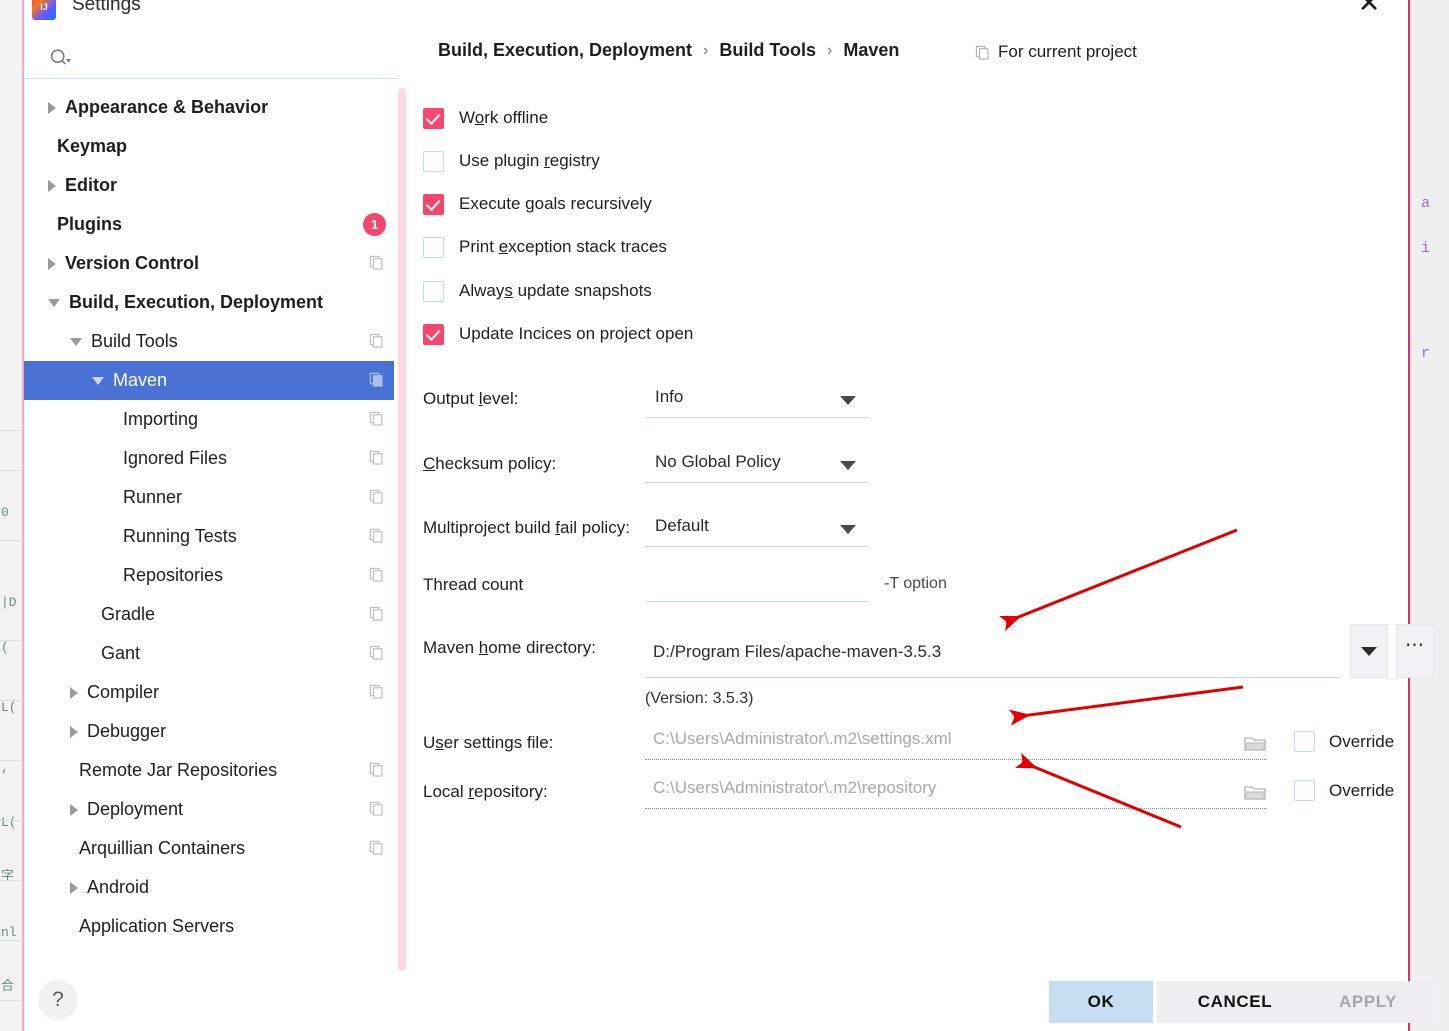 This screenshot has height=1031, width=1449. I want to click on sidebar-item-application-servers: Application Servers, so click(209, 926).